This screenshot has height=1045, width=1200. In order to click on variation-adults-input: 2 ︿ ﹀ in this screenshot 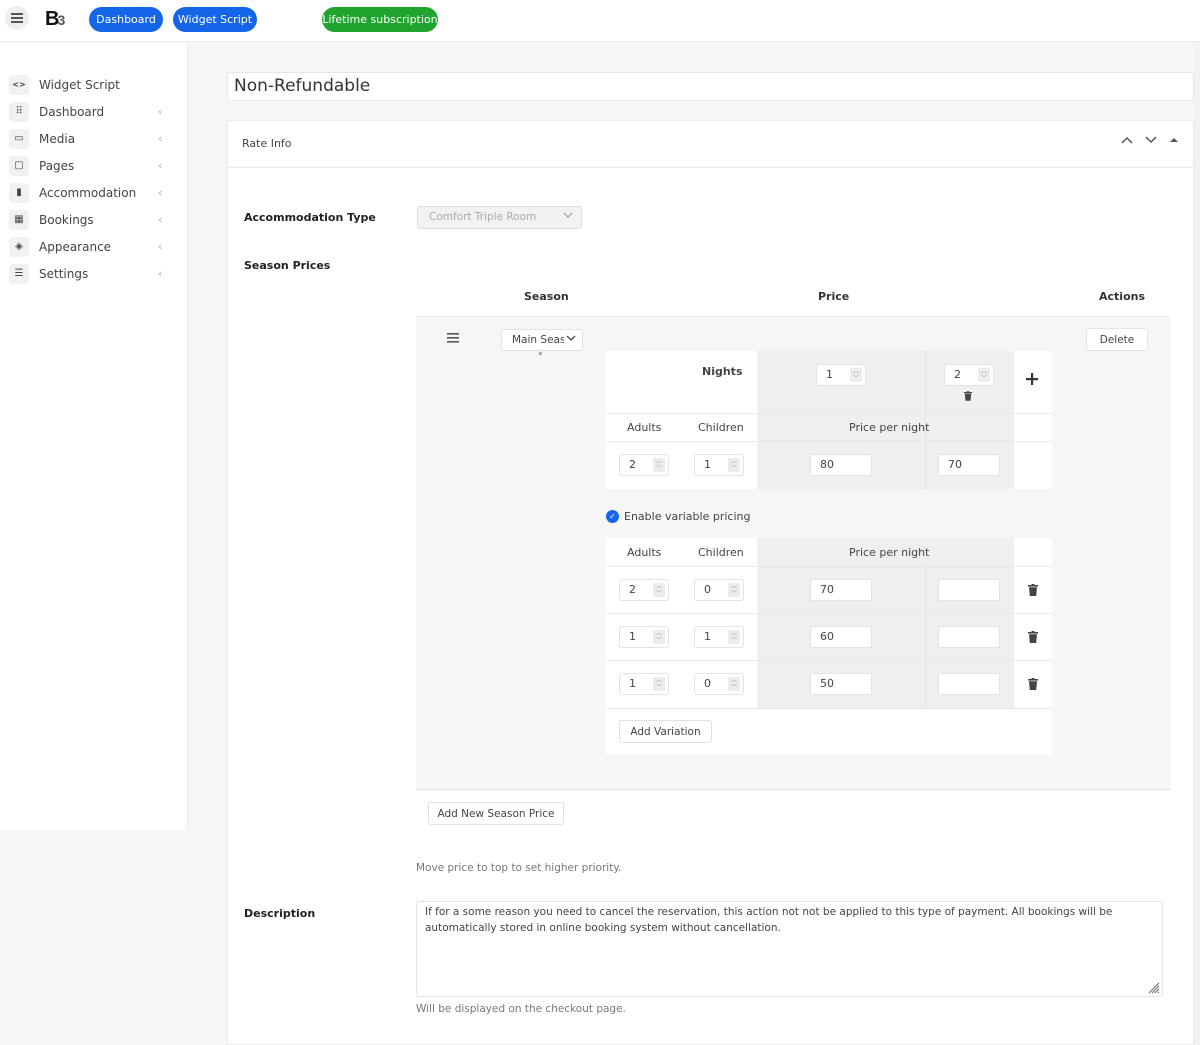, I will do `click(644, 590)`.